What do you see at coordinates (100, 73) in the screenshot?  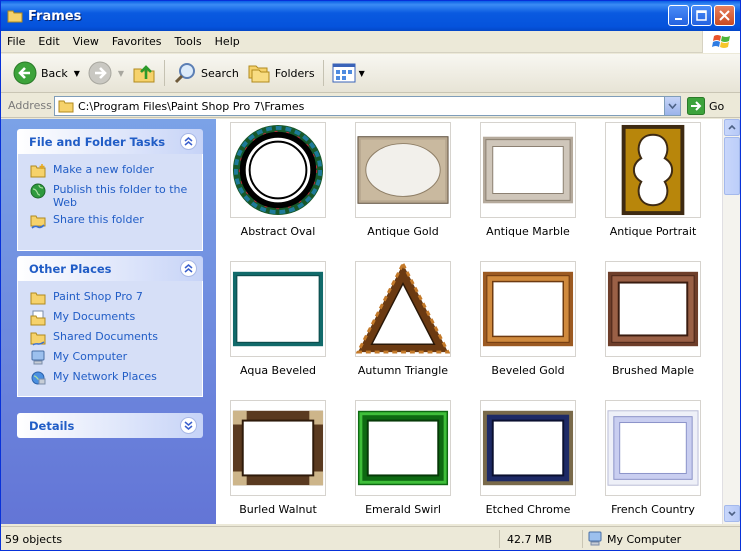 I see `forward-arrow-icon` at bounding box center [100, 73].